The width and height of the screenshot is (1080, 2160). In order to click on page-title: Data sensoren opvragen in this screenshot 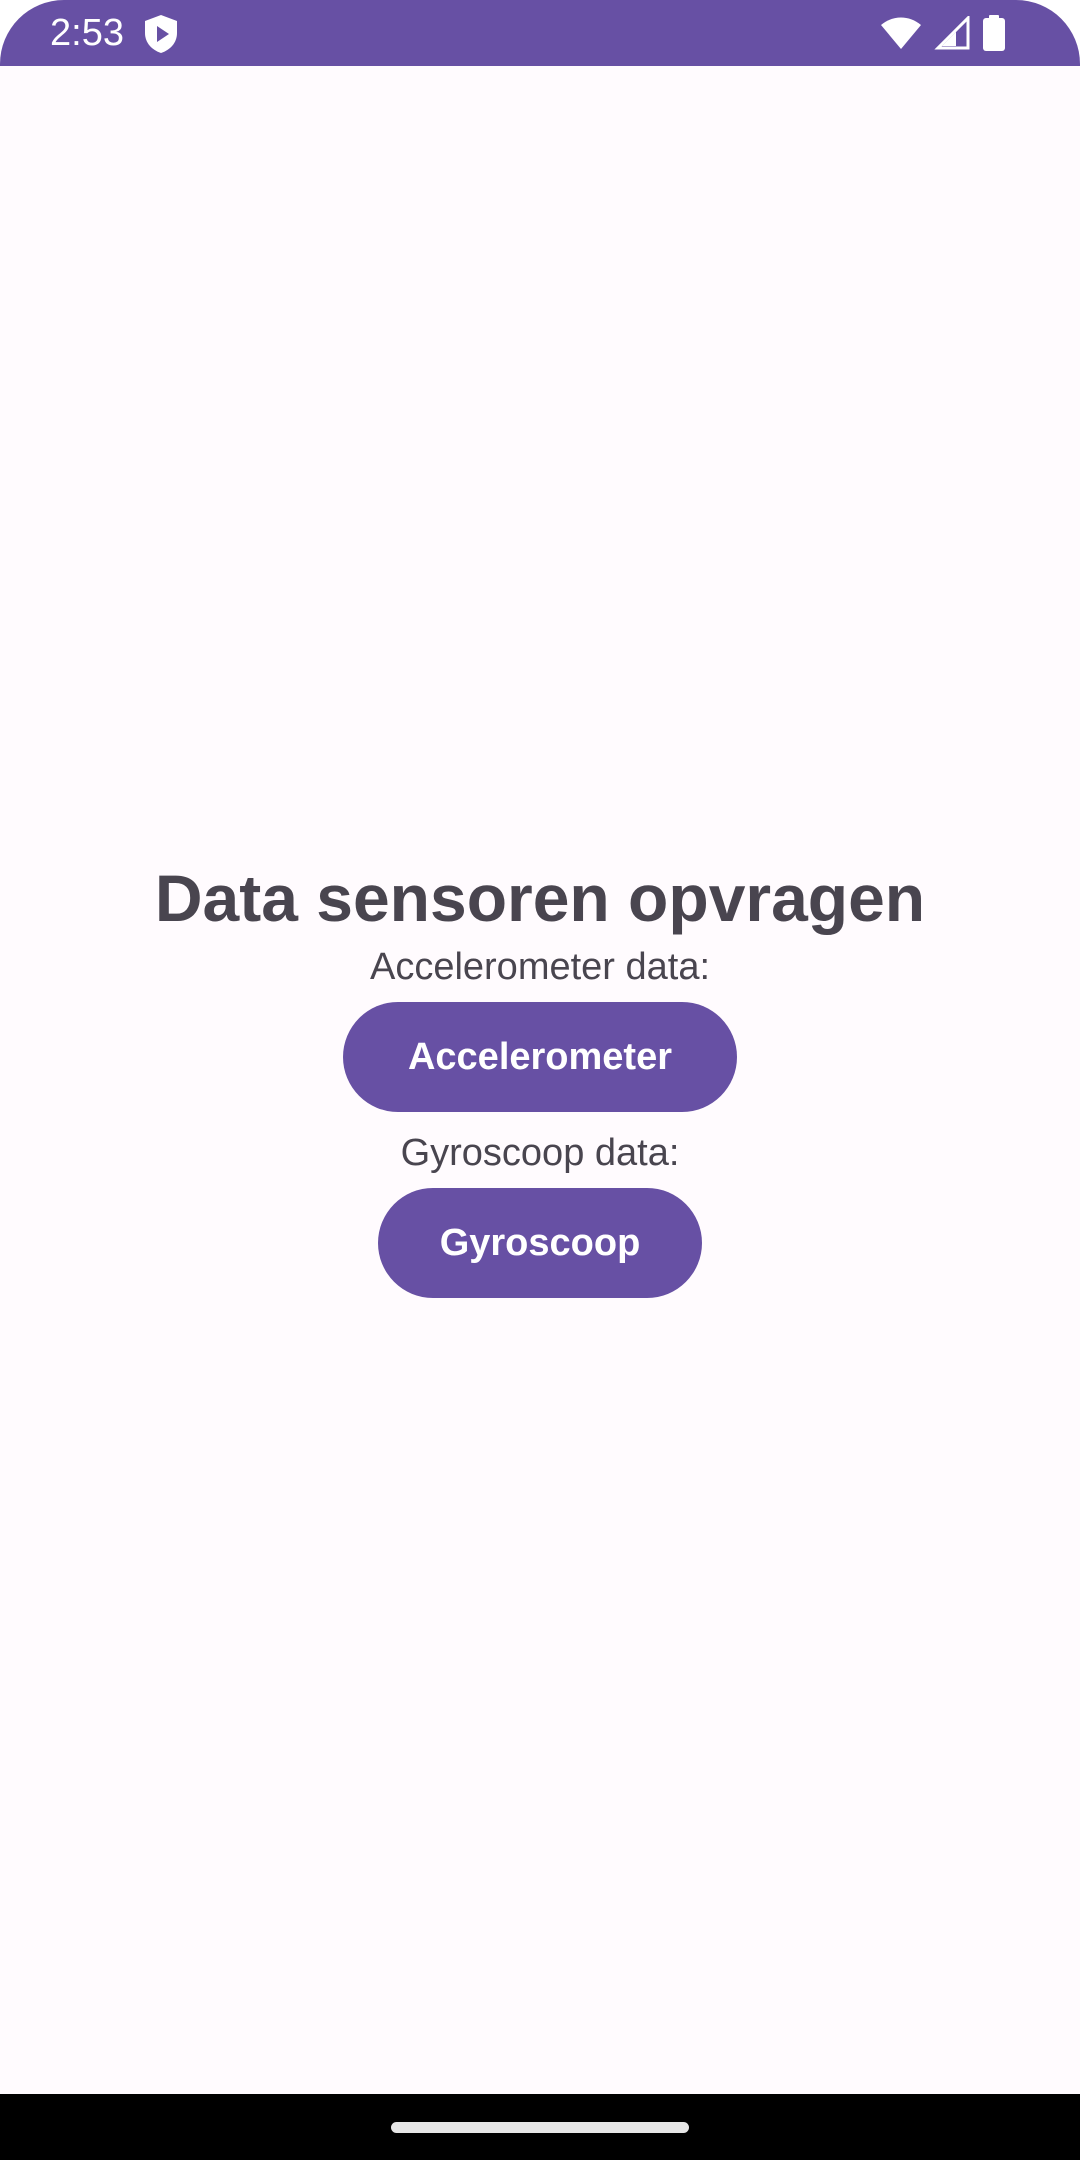, I will do `click(540, 898)`.